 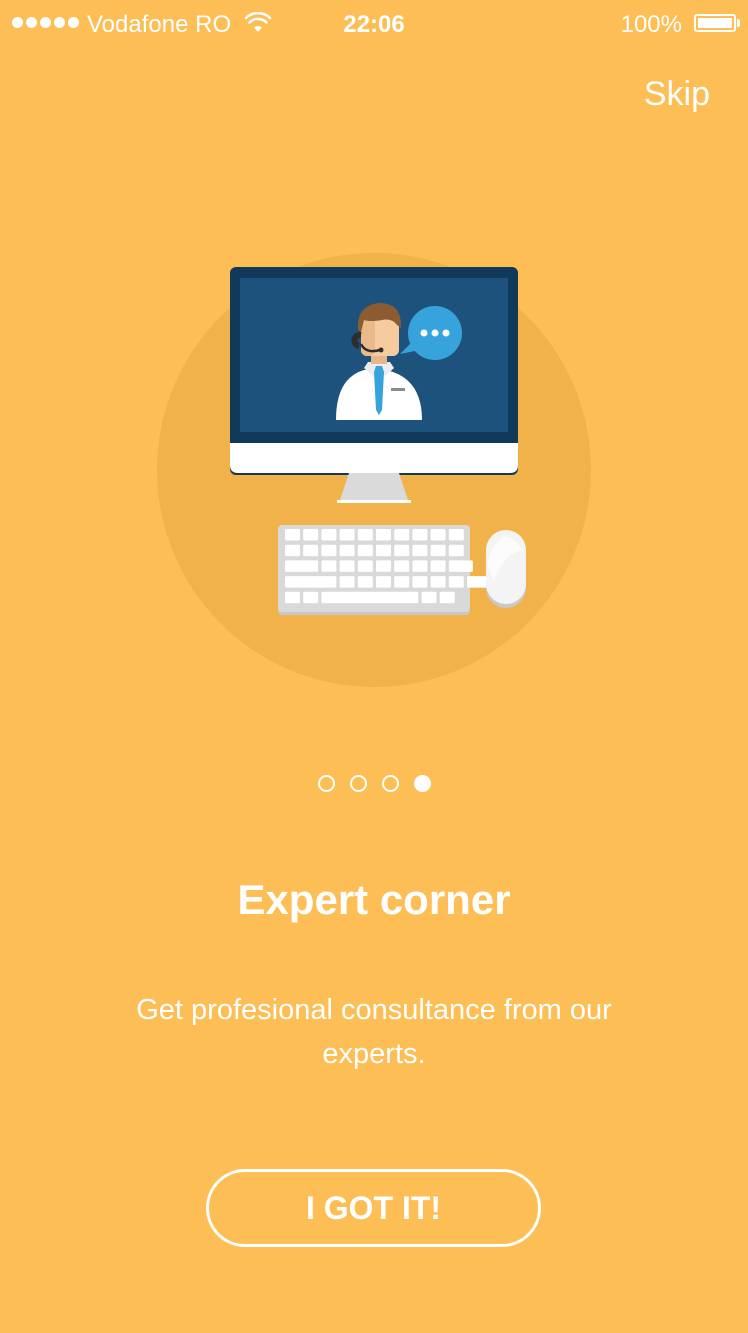 I want to click on keyboard-icon, so click(x=385, y=570).